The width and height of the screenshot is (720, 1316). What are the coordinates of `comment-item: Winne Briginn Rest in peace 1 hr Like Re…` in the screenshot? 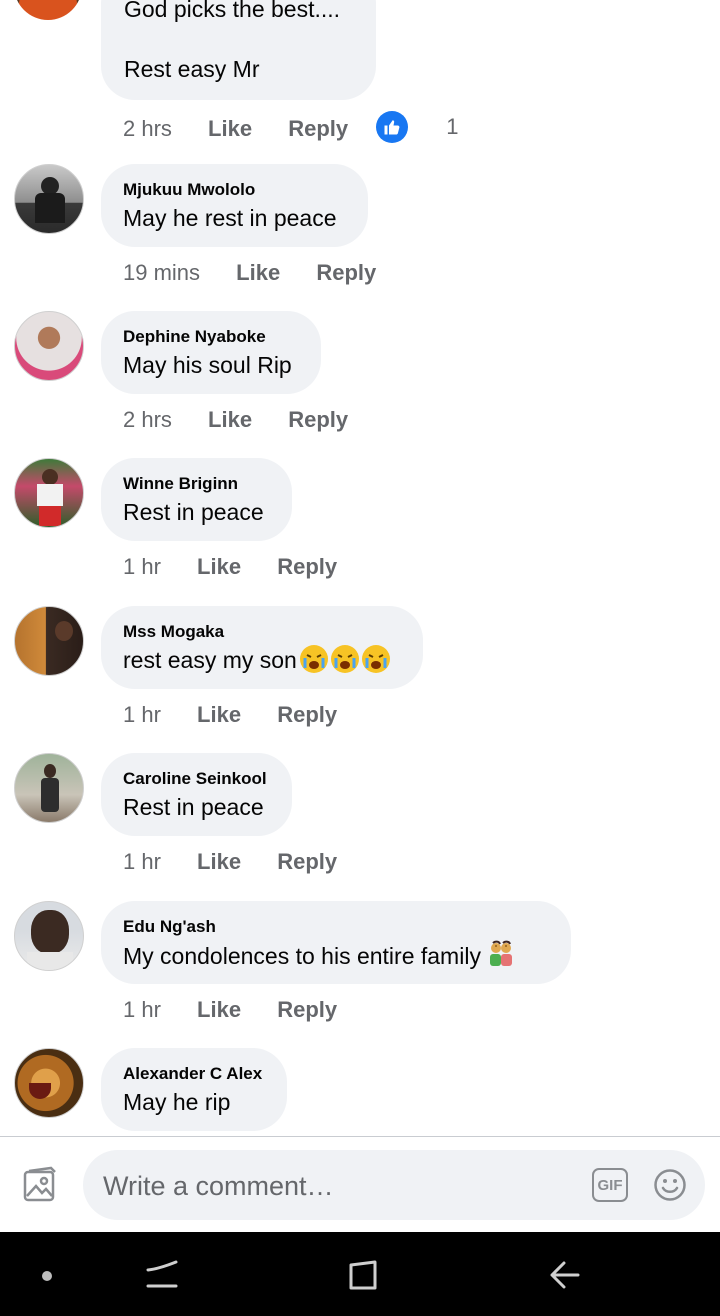 It's located at (360, 532).